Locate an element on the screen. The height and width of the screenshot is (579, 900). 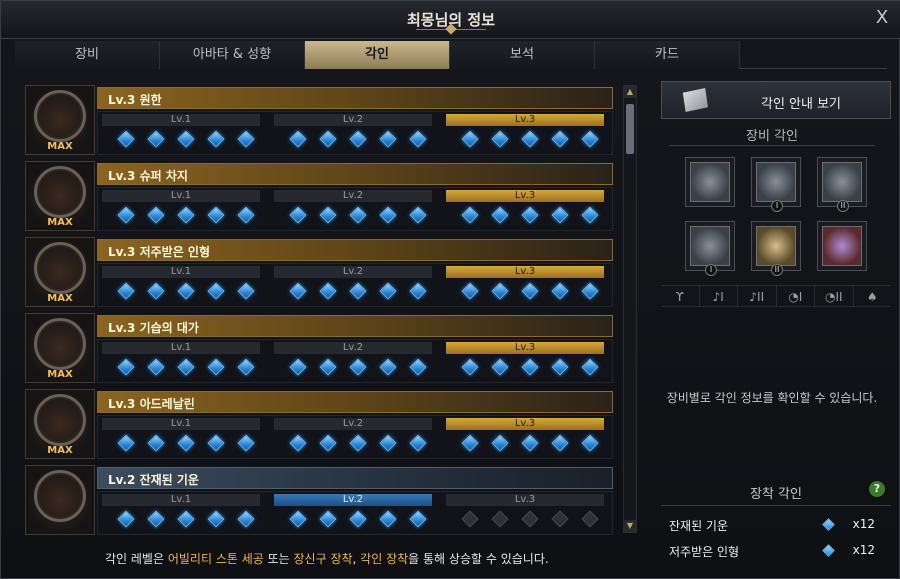
level-segment: Lv.3 is located at coordinates (525, 513).